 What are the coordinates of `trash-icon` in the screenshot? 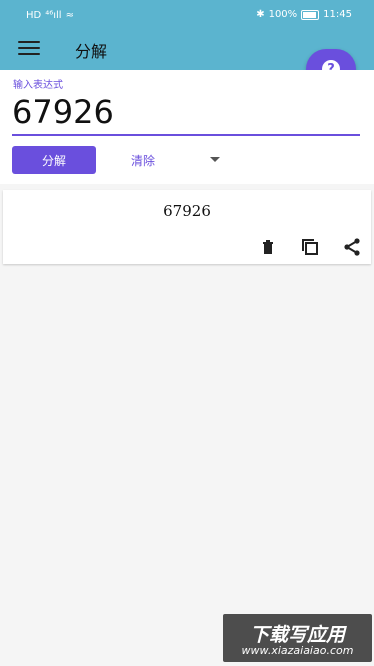 It's located at (268, 247).